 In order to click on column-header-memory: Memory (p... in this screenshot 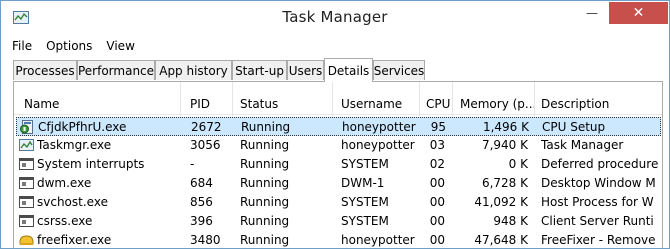, I will do `click(497, 104)`.